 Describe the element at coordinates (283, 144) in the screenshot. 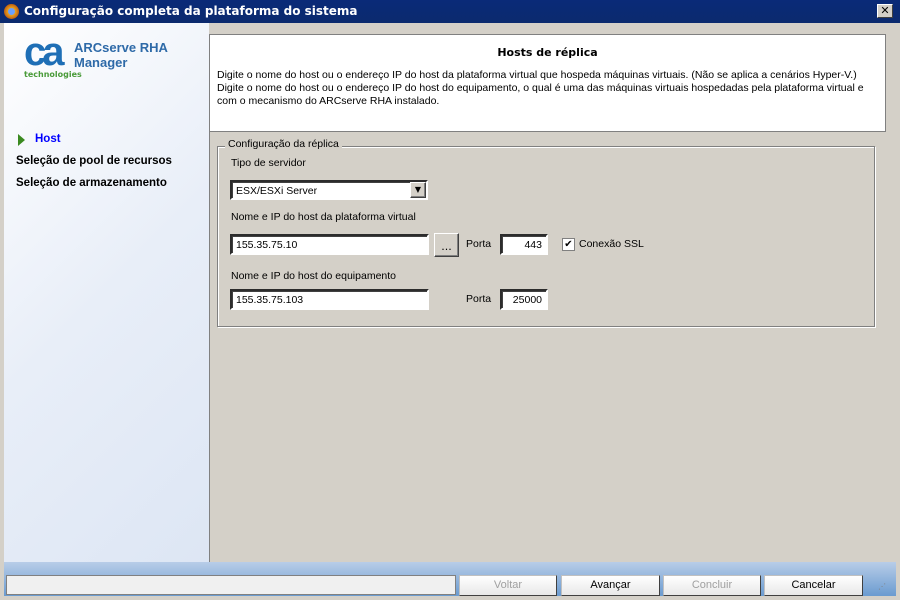

I see `group-title: Configuração da réplica` at that location.